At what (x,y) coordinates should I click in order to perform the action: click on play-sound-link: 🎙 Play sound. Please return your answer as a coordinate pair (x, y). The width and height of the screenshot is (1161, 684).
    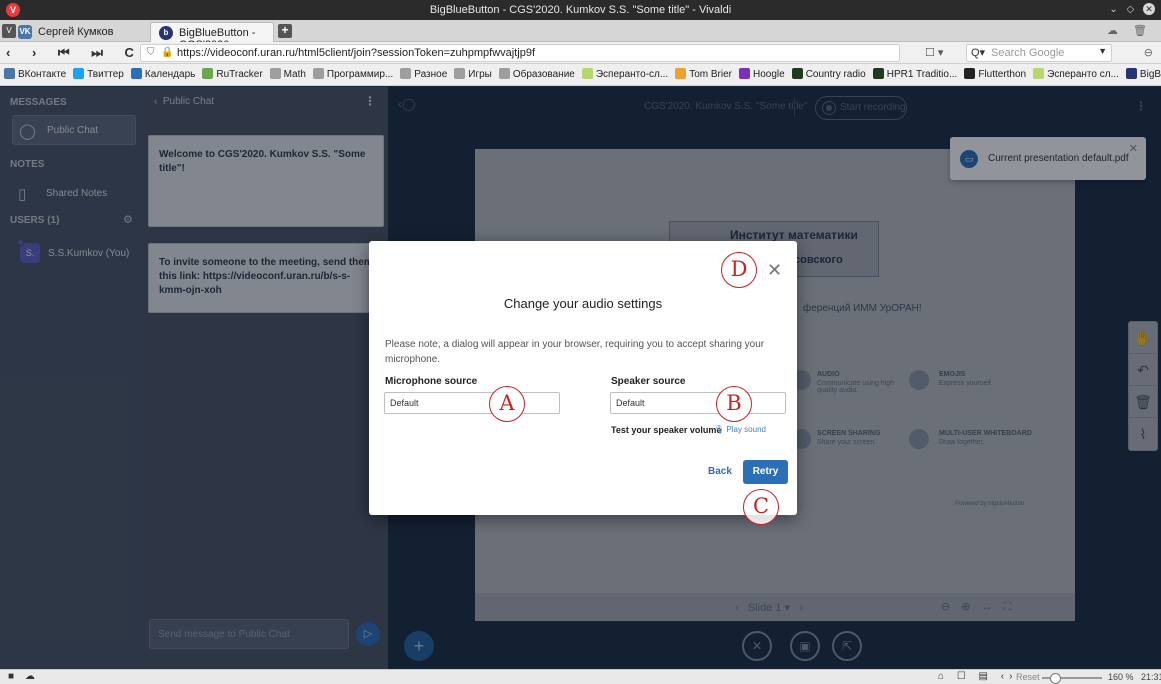
    Looking at the image, I should click on (740, 429).